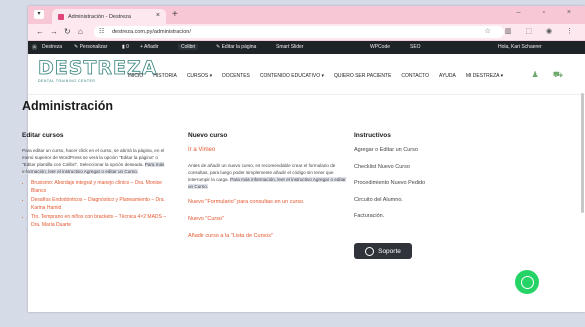 This screenshot has width=585, height=327. I want to click on favicon-icon, so click(61, 16).